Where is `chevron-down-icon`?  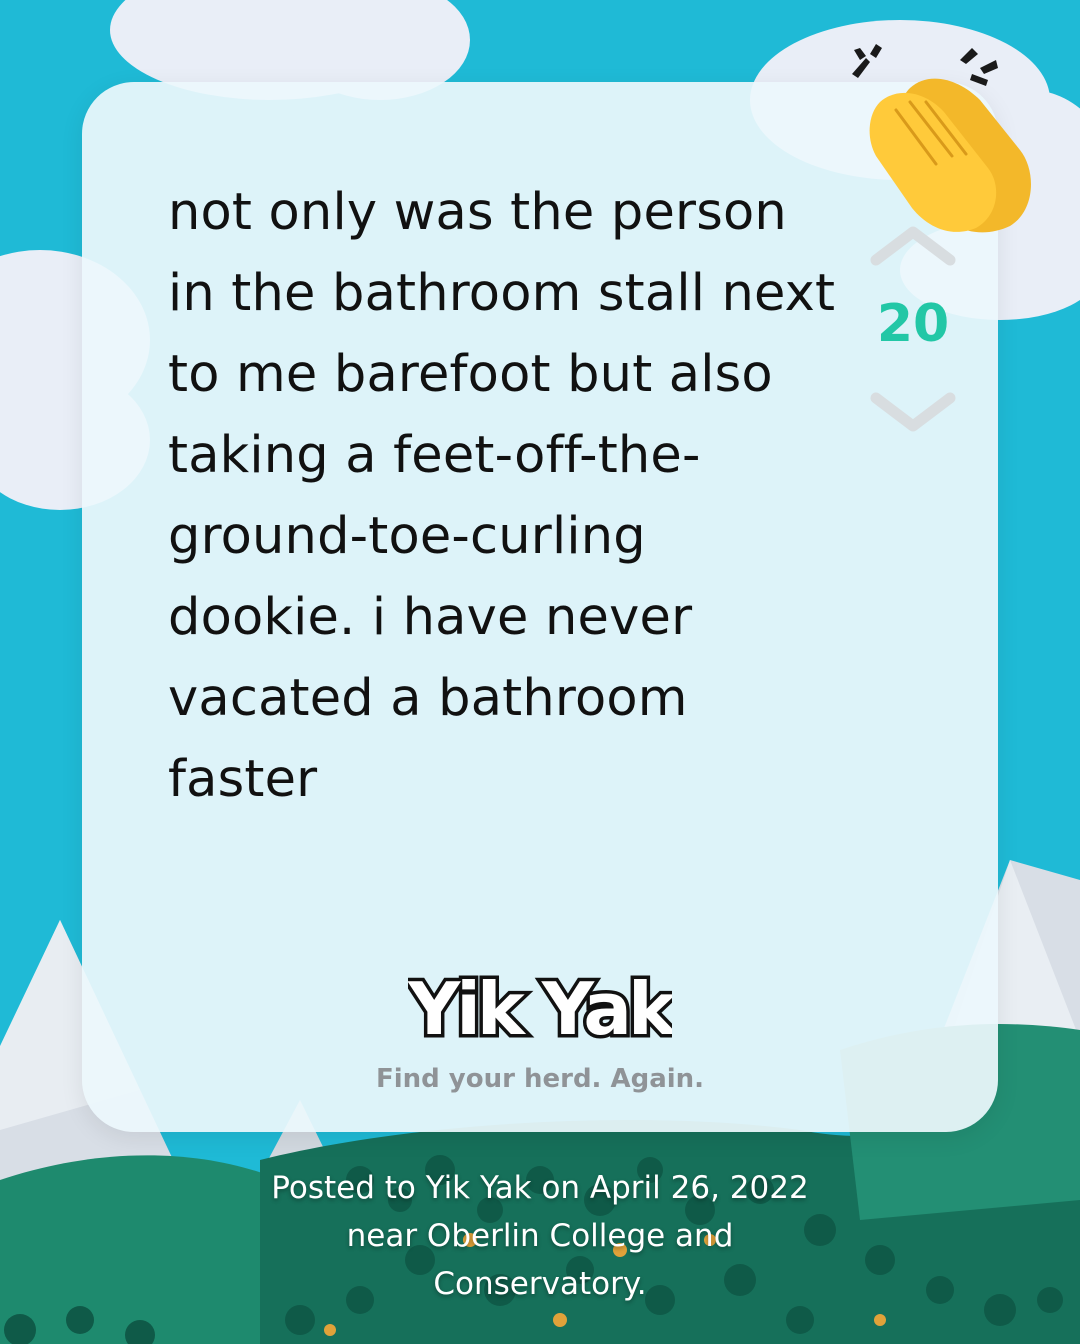
chevron-down-icon is located at coordinates (913, 412).